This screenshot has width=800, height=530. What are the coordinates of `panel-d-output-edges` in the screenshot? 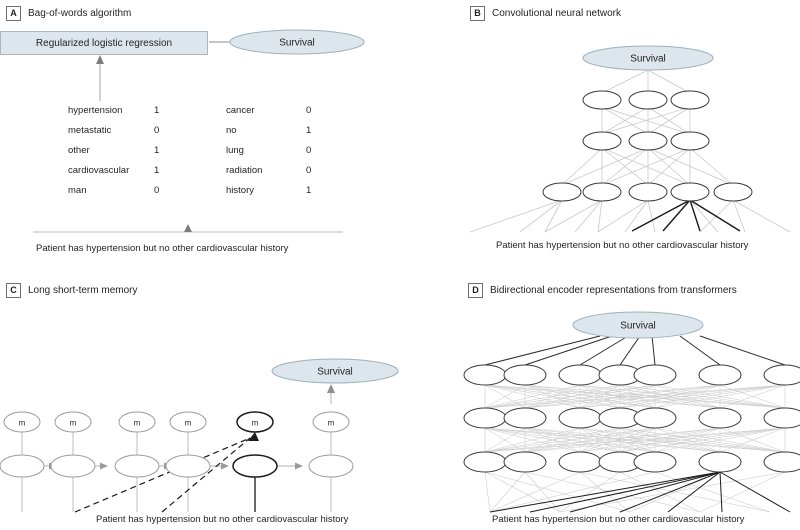 It's located at (635, 350).